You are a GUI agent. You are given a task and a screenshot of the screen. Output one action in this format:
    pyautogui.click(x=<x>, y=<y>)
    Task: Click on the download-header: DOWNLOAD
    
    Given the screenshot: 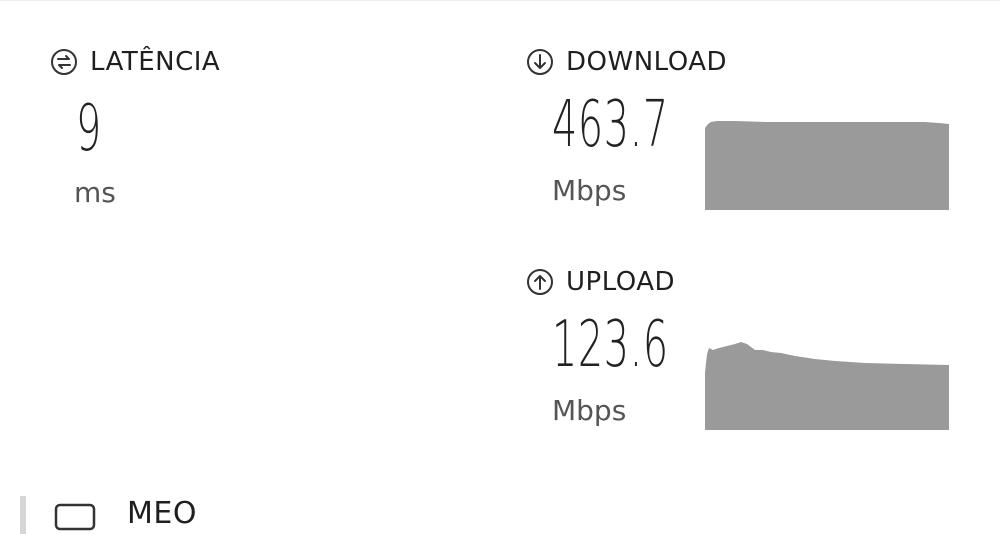 What is the action you would take?
    pyautogui.click(x=626, y=62)
    